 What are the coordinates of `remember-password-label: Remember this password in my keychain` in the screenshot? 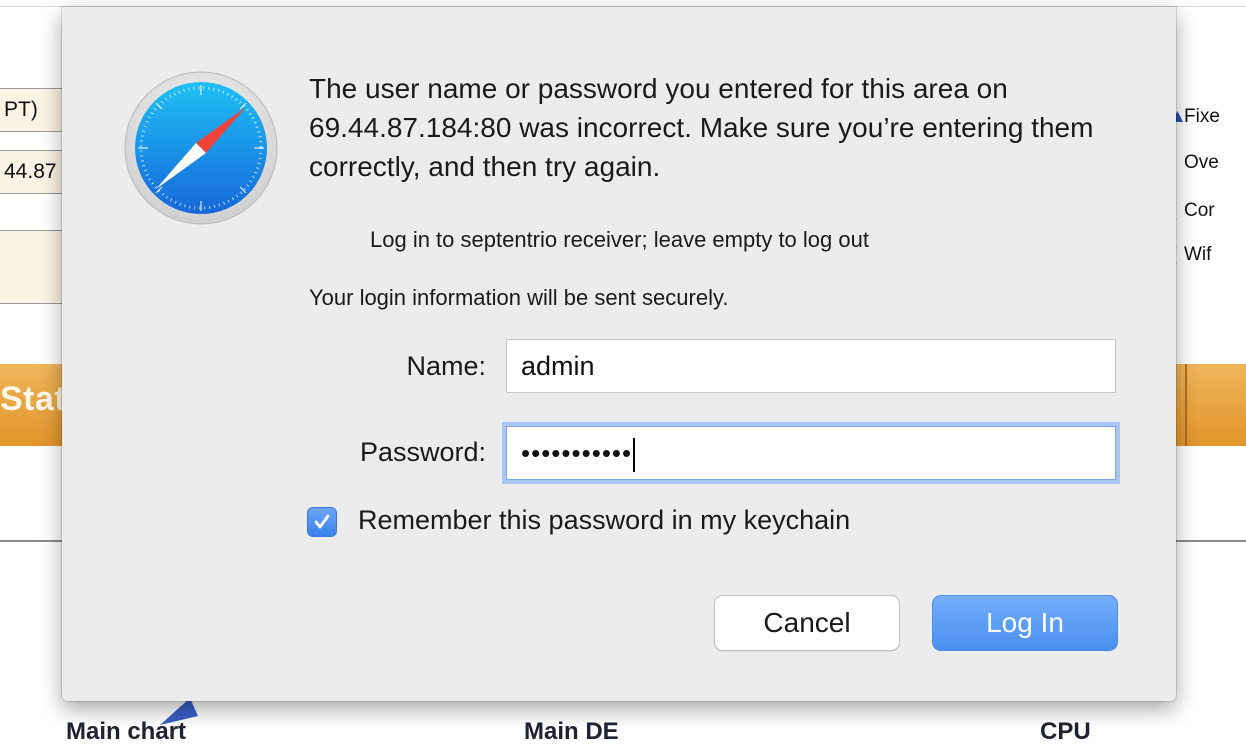 It's located at (604, 520).